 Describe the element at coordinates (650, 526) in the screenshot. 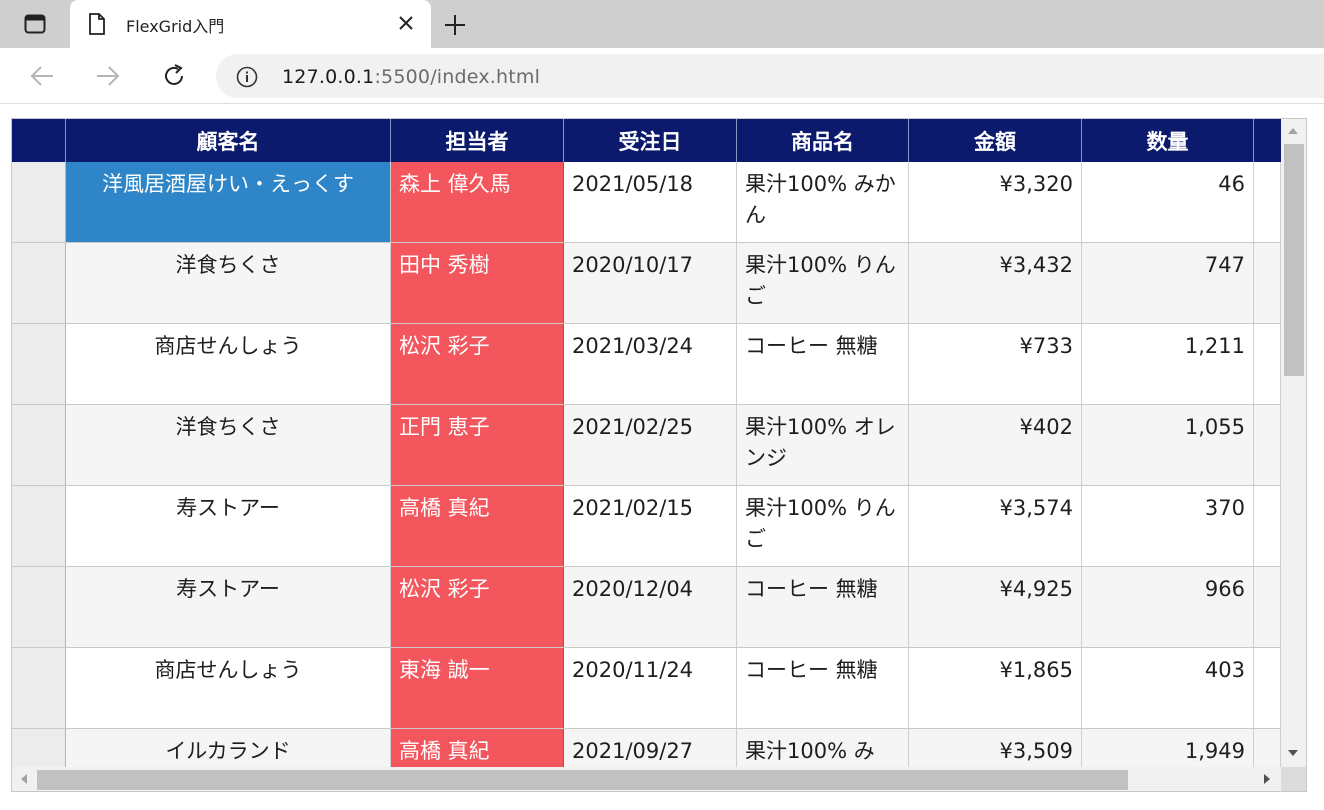

I see `cell-date: 2021/02/15` at that location.